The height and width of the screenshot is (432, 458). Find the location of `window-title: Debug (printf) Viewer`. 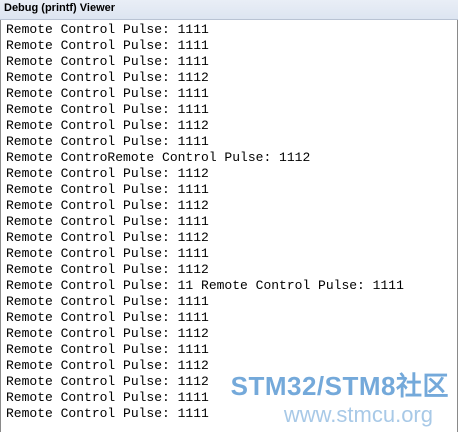

window-title: Debug (printf) Viewer is located at coordinates (60, 8).